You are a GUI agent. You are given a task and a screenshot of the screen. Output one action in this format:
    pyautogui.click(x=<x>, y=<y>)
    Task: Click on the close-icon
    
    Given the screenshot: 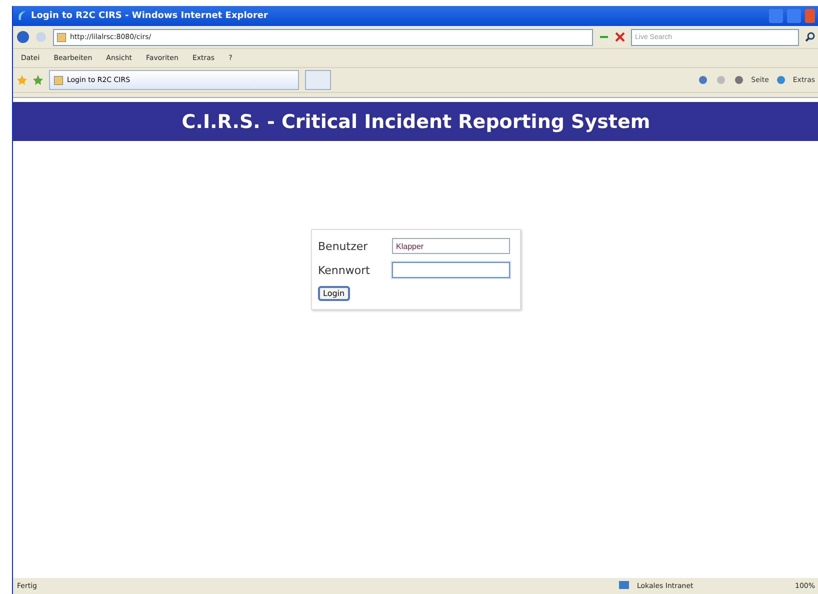 What is the action you would take?
    pyautogui.click(x=810, y=16)
    